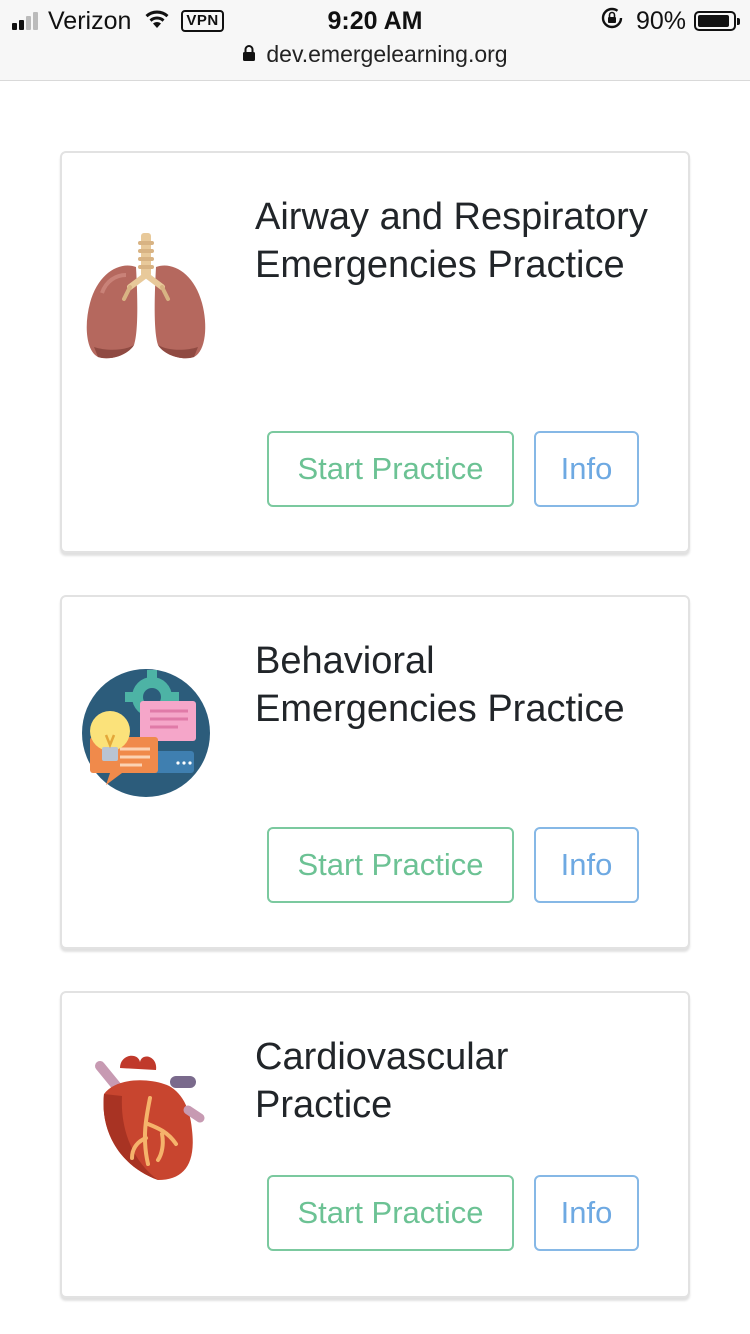 This screenshot has height=1334, width=750. What do you see at coordinates (146, 1114) in the screenshot?
I see `heart-icon` at bounding box center [146, 1114].